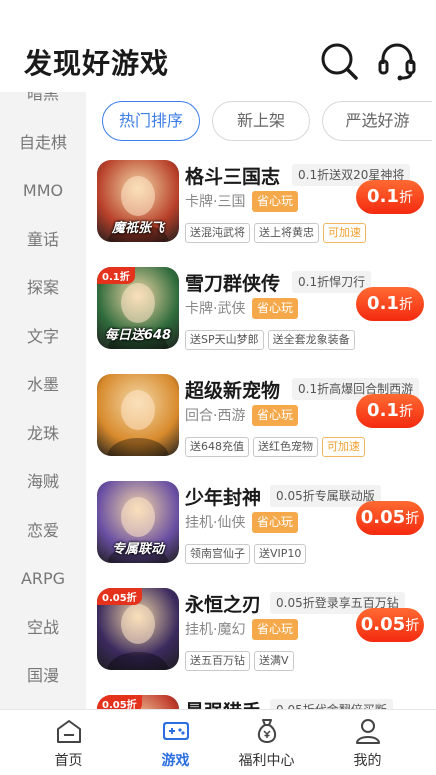  I want to click on game-icon, so click(138, 415).